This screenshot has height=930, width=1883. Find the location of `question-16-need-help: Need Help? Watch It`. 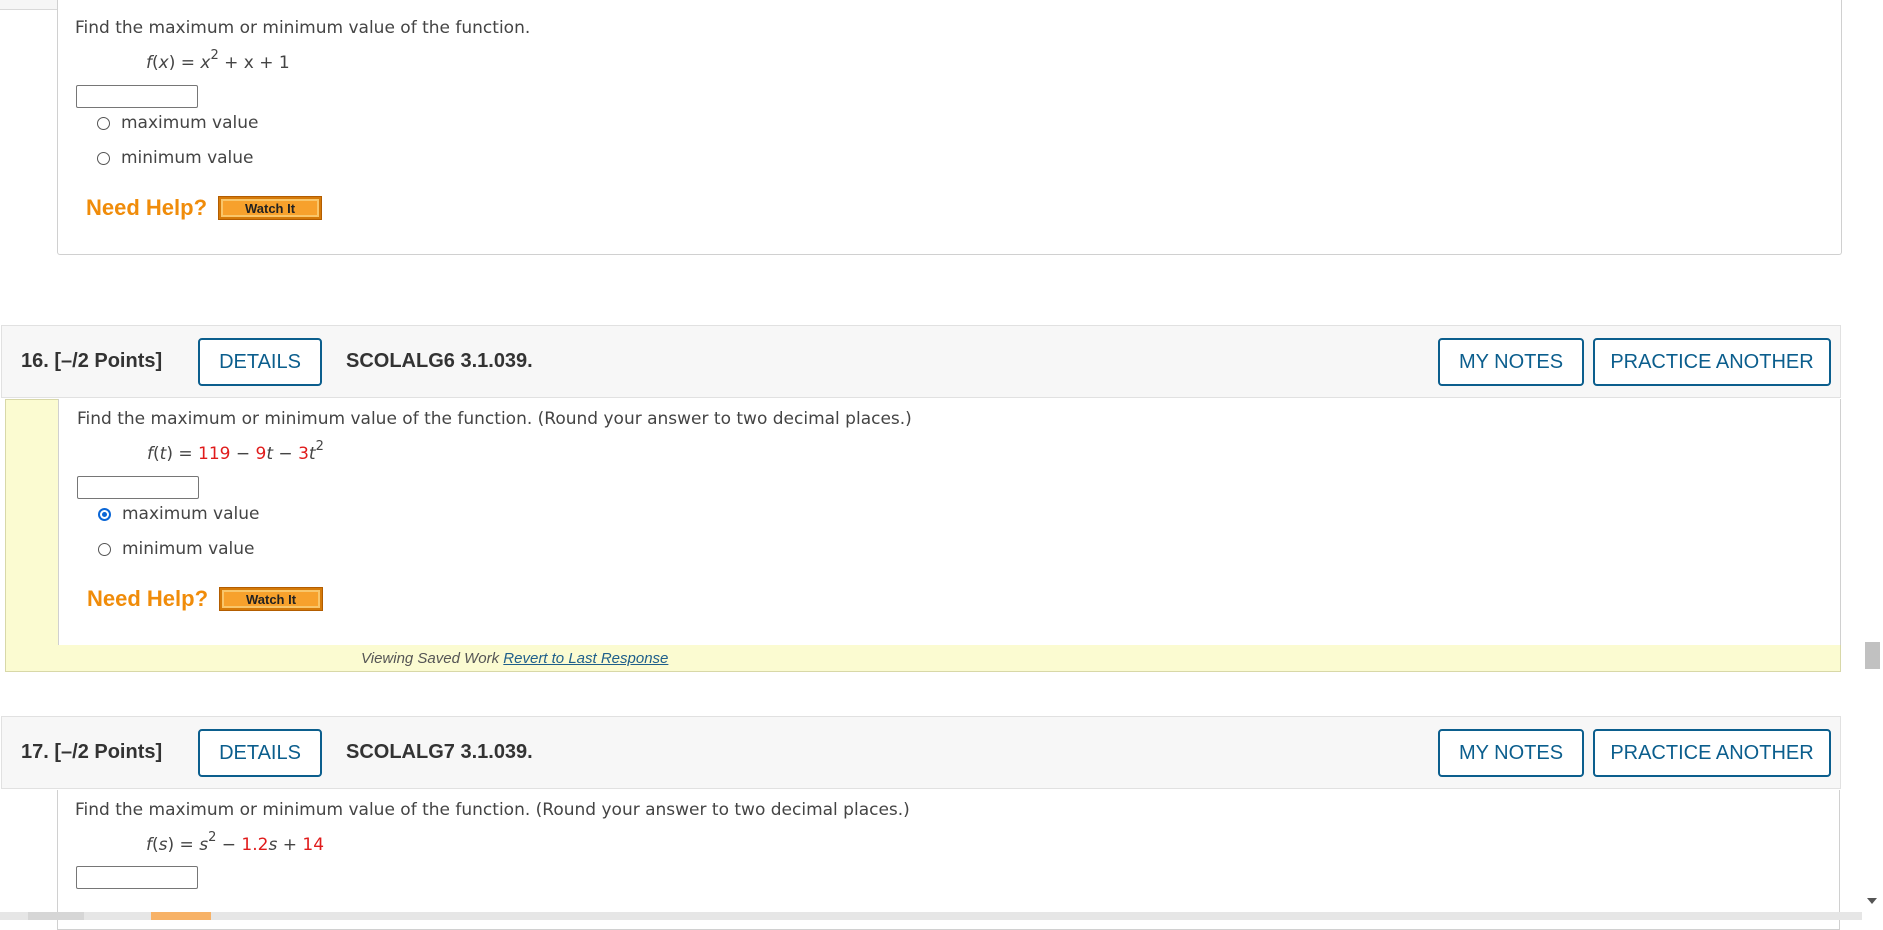

question-16-need-help: Need Help? Watch It is located at coordinates (205, 599).